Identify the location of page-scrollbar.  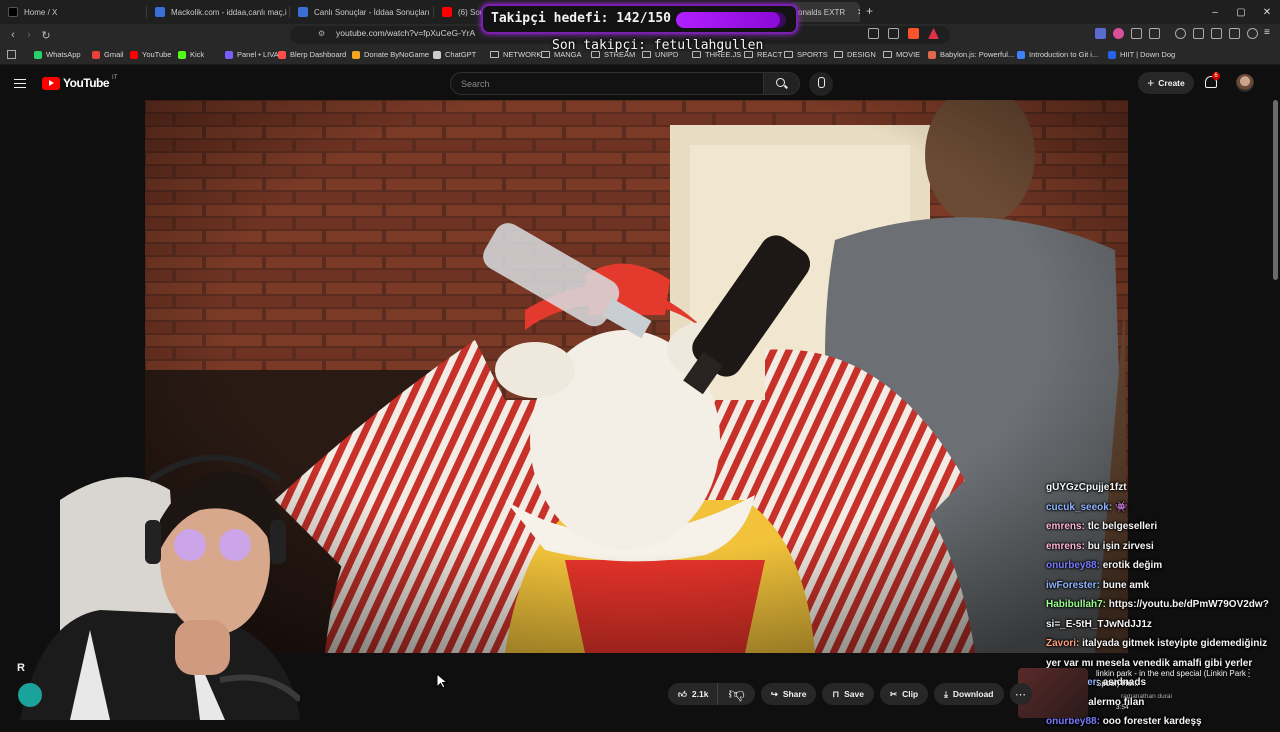
(1275, 190).